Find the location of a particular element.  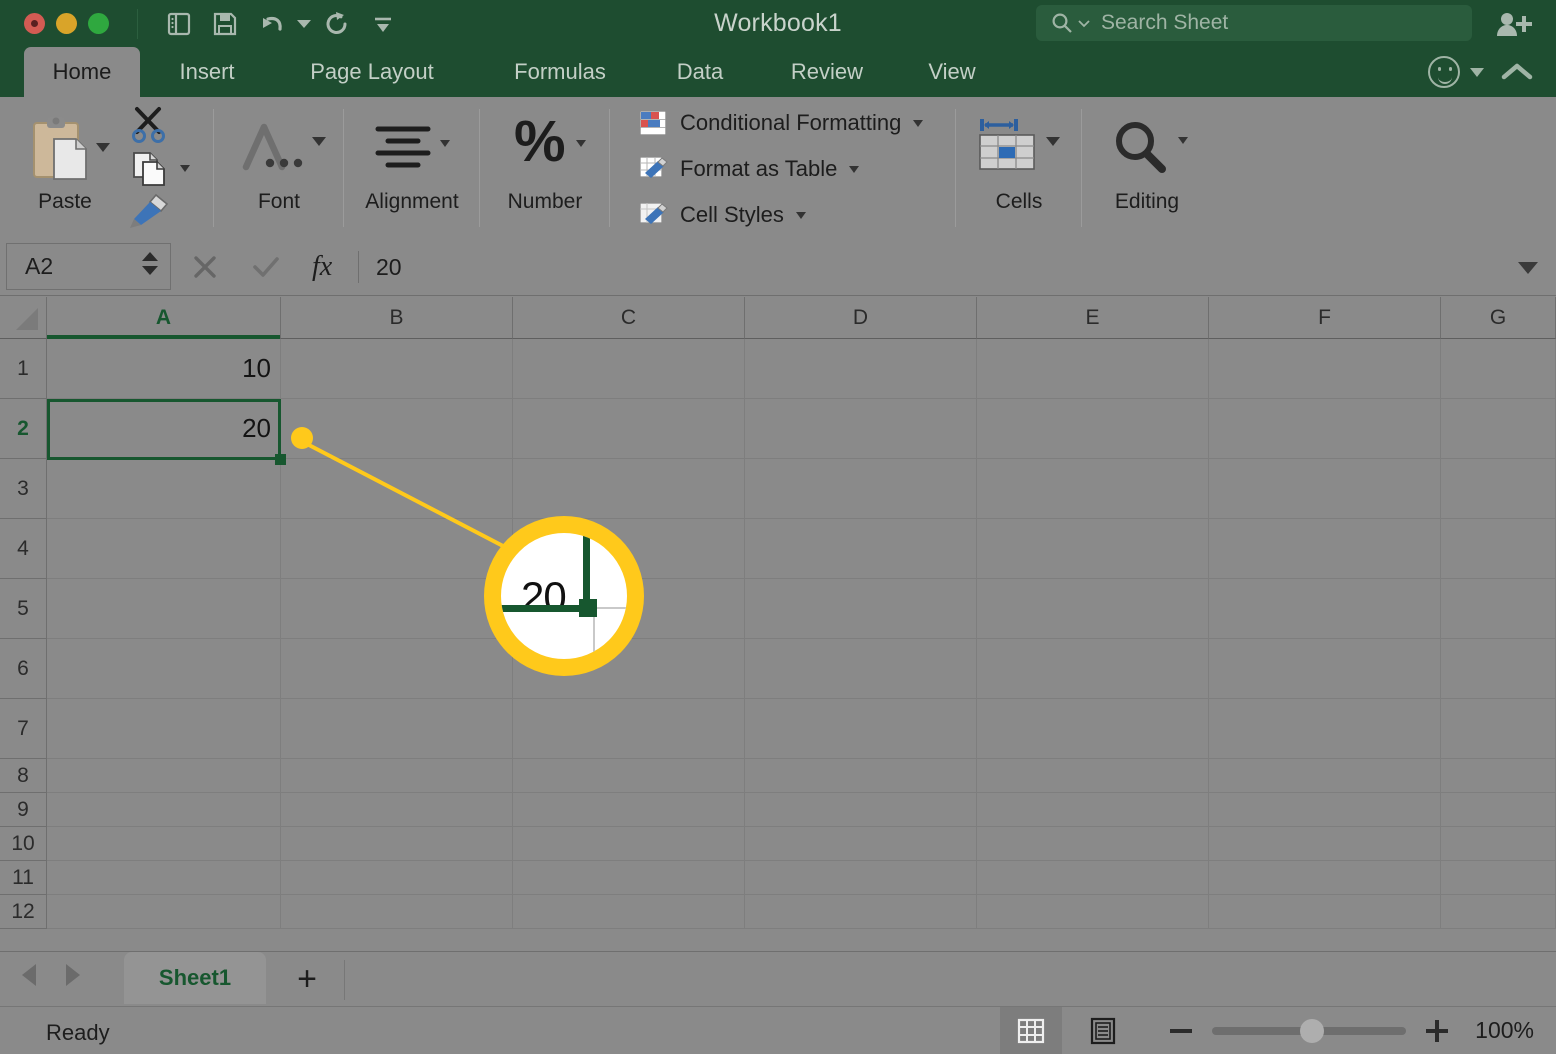

cell-E3 is located at coordinates (1093, 489).